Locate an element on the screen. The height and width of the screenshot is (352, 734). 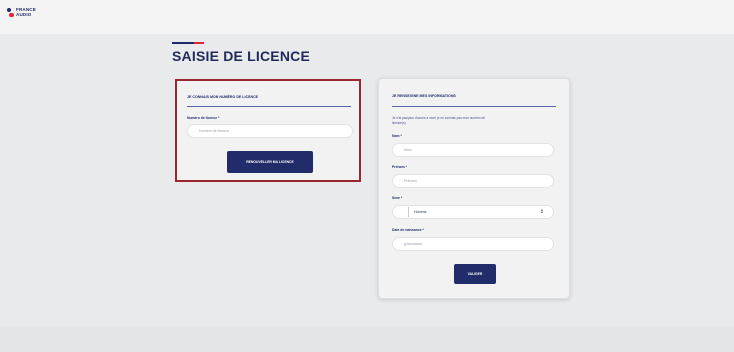
sex-select-value: Homme is located at coordinates (420, 212).